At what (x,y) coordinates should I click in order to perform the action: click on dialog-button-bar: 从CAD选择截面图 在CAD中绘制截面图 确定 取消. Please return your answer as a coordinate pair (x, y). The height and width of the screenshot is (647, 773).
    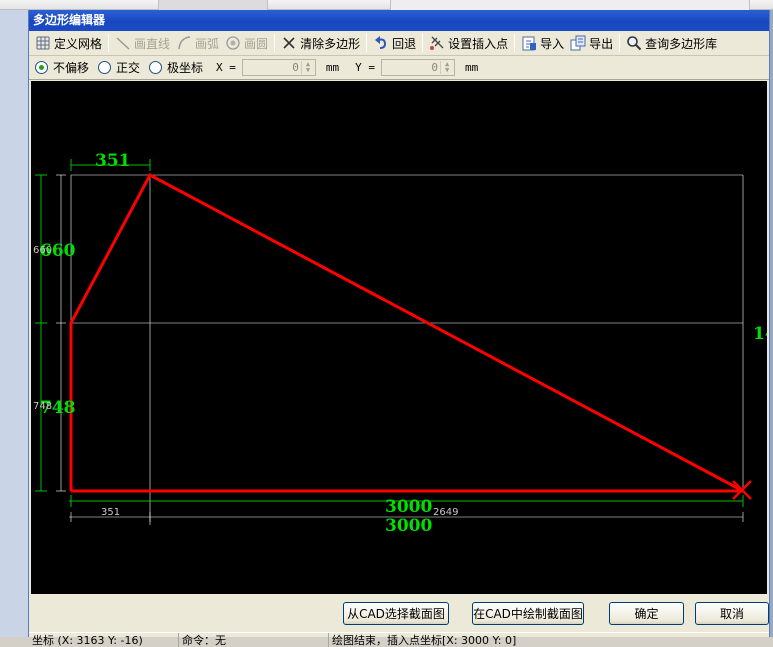
    Looking at the image, I should click on (399, 613).